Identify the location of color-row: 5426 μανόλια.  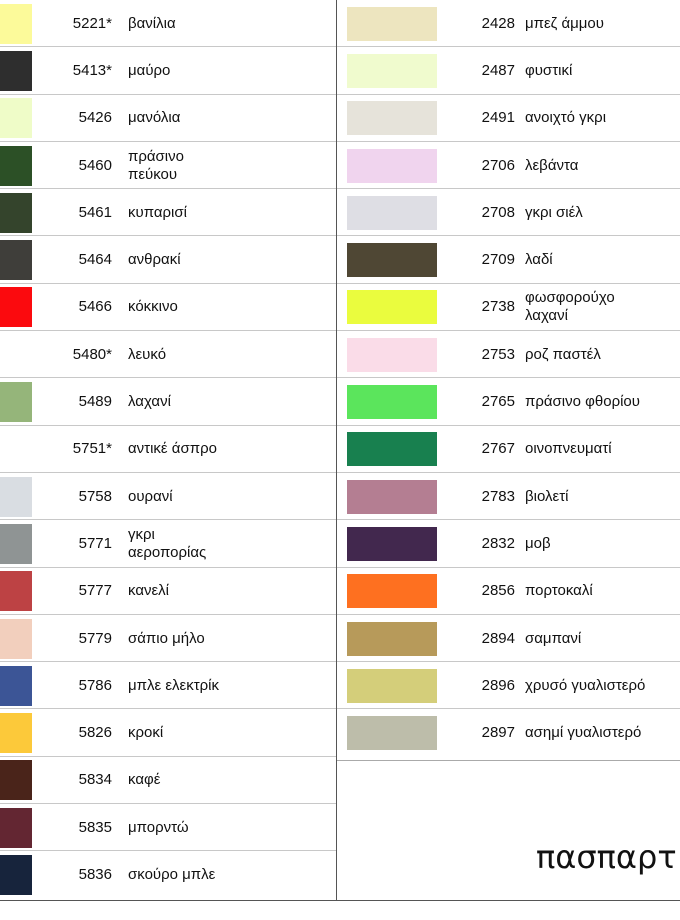
(168, 118).